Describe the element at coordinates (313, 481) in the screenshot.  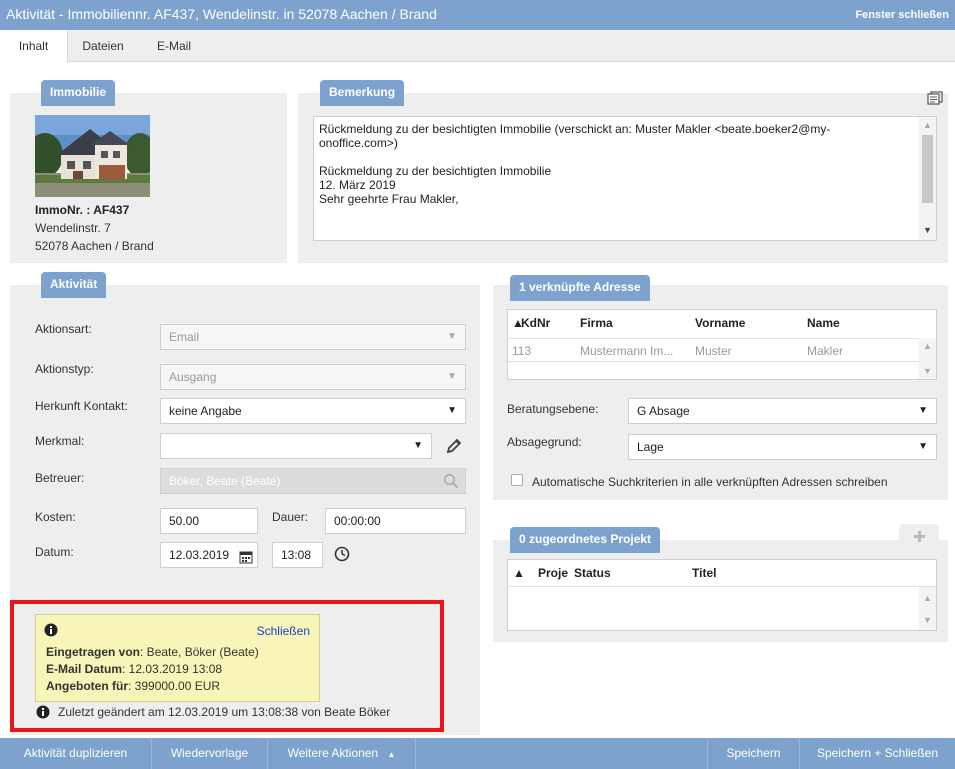
I see `betreuer-input: Böker, Beate (Beate)` at that location.